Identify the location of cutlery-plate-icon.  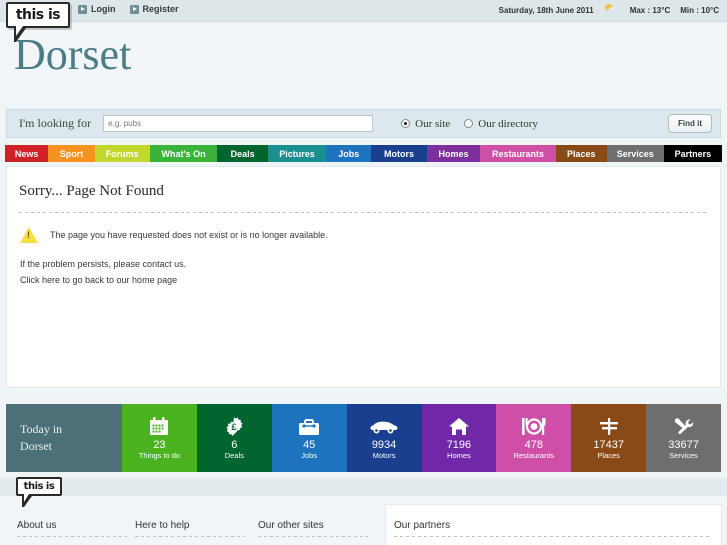
(534, 427).